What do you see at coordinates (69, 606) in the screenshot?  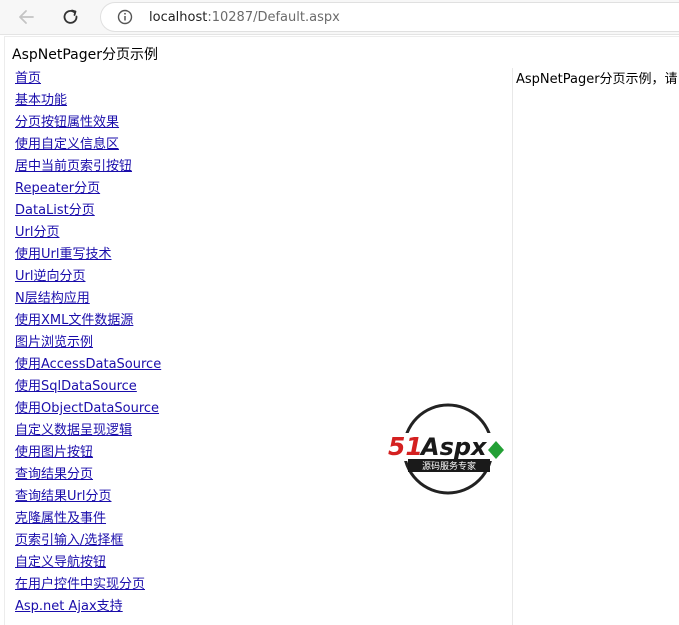 I see `menu-link-24: Asp.net Ajax支持` at bounding box center [69, 606].